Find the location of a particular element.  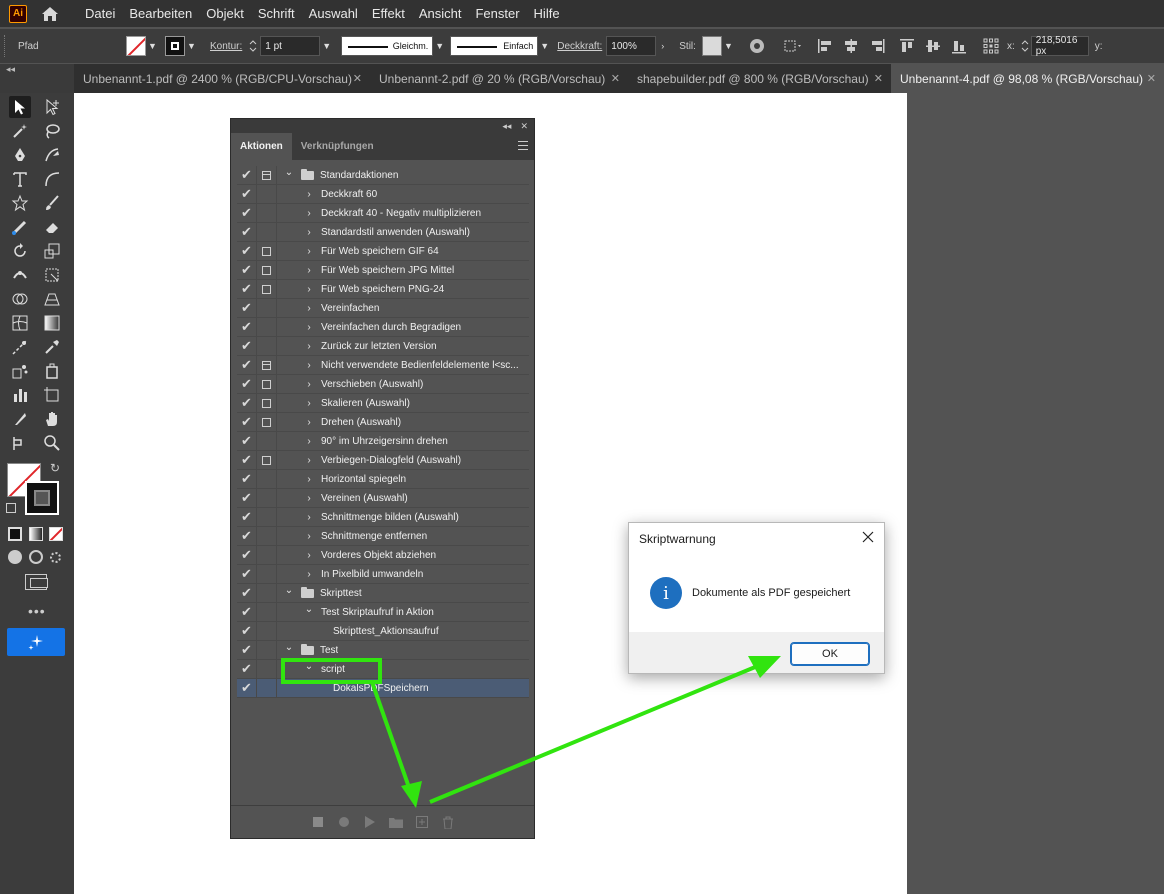

document-tab: Unbenannt-2.pdf @ 20 % (RGB/Vorschau) ✕ is located at coordinates (499, 78).